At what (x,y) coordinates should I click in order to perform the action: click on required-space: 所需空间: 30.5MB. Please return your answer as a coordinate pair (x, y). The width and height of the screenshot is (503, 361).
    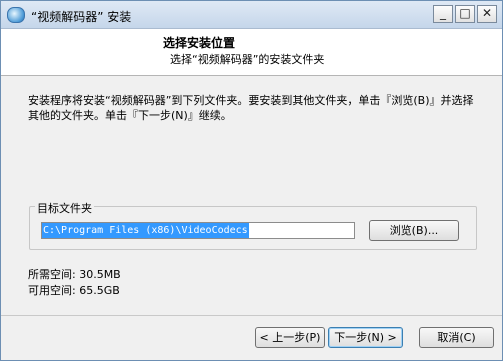
    Looking at the image, I should click on (74, 274).